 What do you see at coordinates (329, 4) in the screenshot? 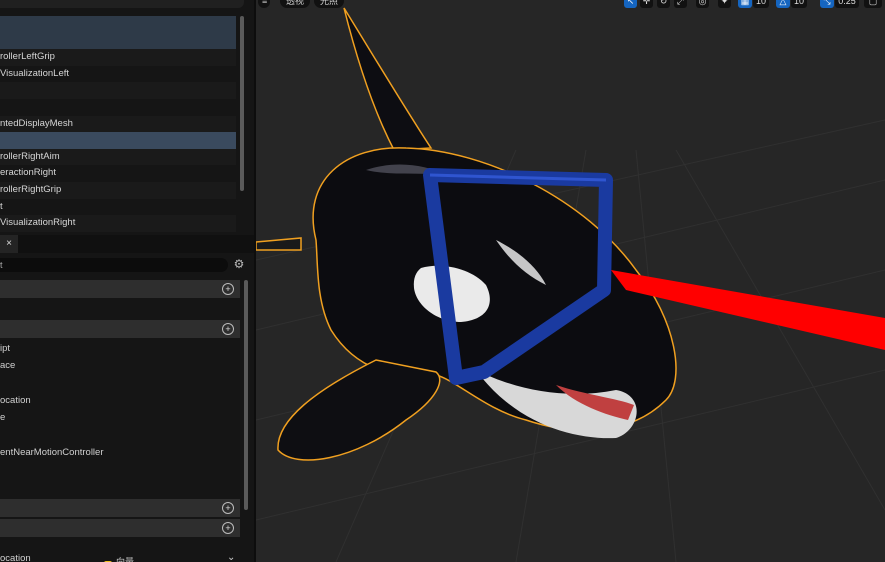
I see `lit-mode-button: 光照` at bounding box center [329, 4].